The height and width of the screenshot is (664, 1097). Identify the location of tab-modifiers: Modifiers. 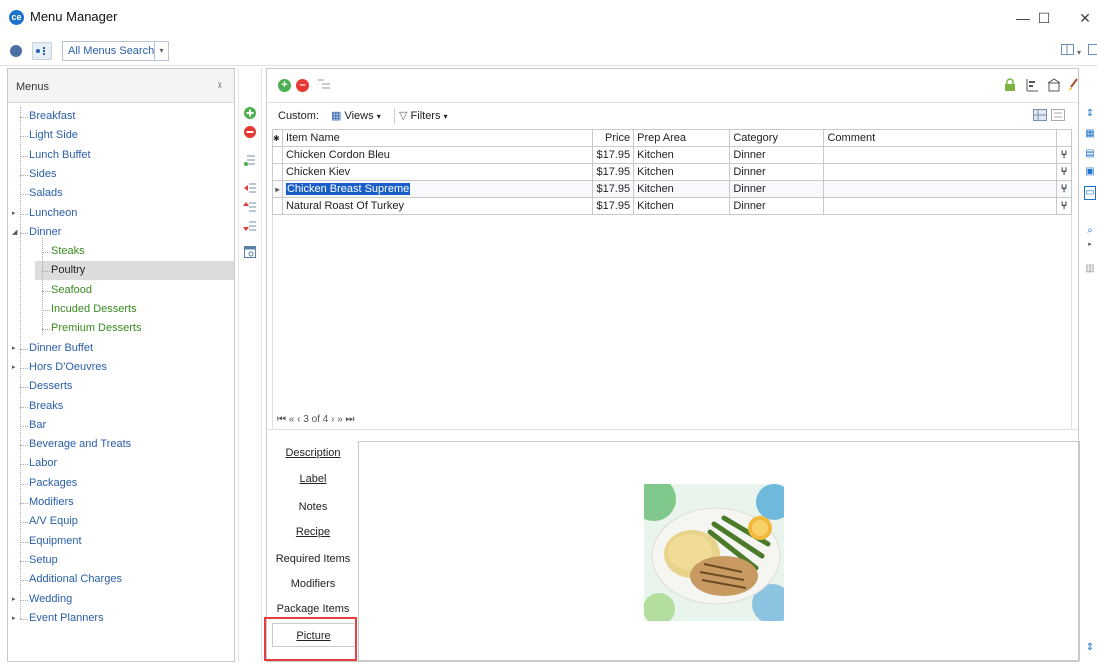
(313, 584).